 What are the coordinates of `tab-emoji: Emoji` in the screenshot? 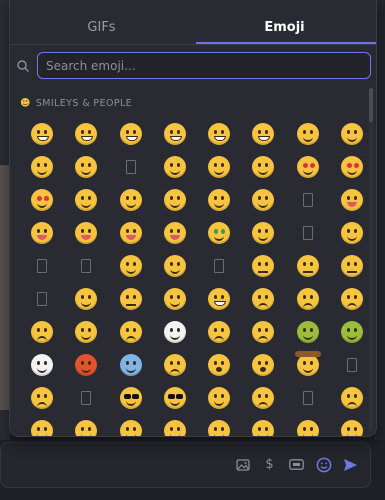 It's located at (284, 22).